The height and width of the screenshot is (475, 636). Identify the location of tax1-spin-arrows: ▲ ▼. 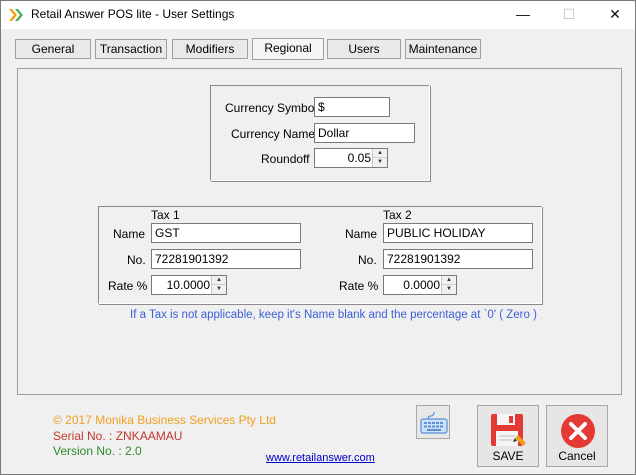
(218, 285).